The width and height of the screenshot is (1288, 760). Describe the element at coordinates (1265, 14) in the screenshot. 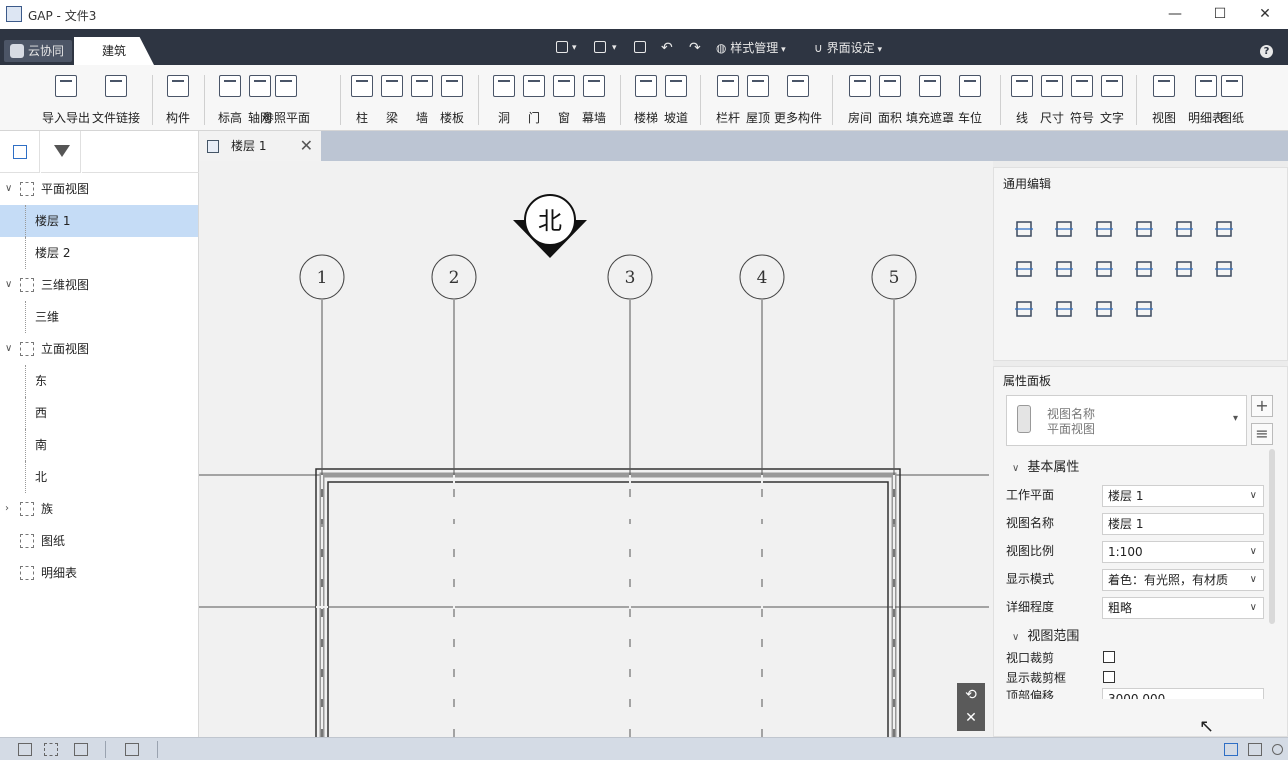

I see `close-button: ✕` at that location.